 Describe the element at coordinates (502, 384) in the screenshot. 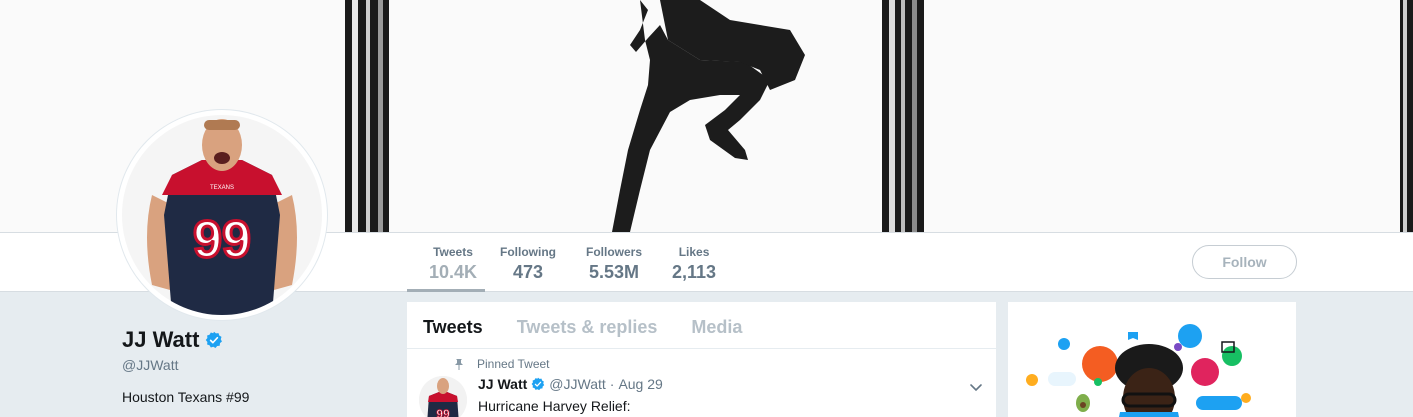

I see `tweet-author-name: JJ Watt` at that location.